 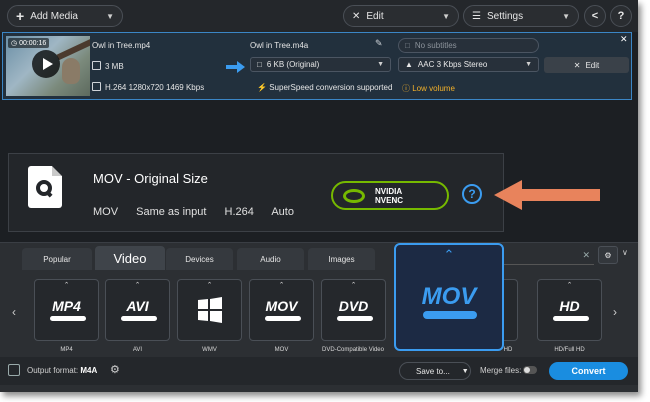 I want to click on selected-format-tile-mov: ⌃ MOV, so click(x=449, y=297).